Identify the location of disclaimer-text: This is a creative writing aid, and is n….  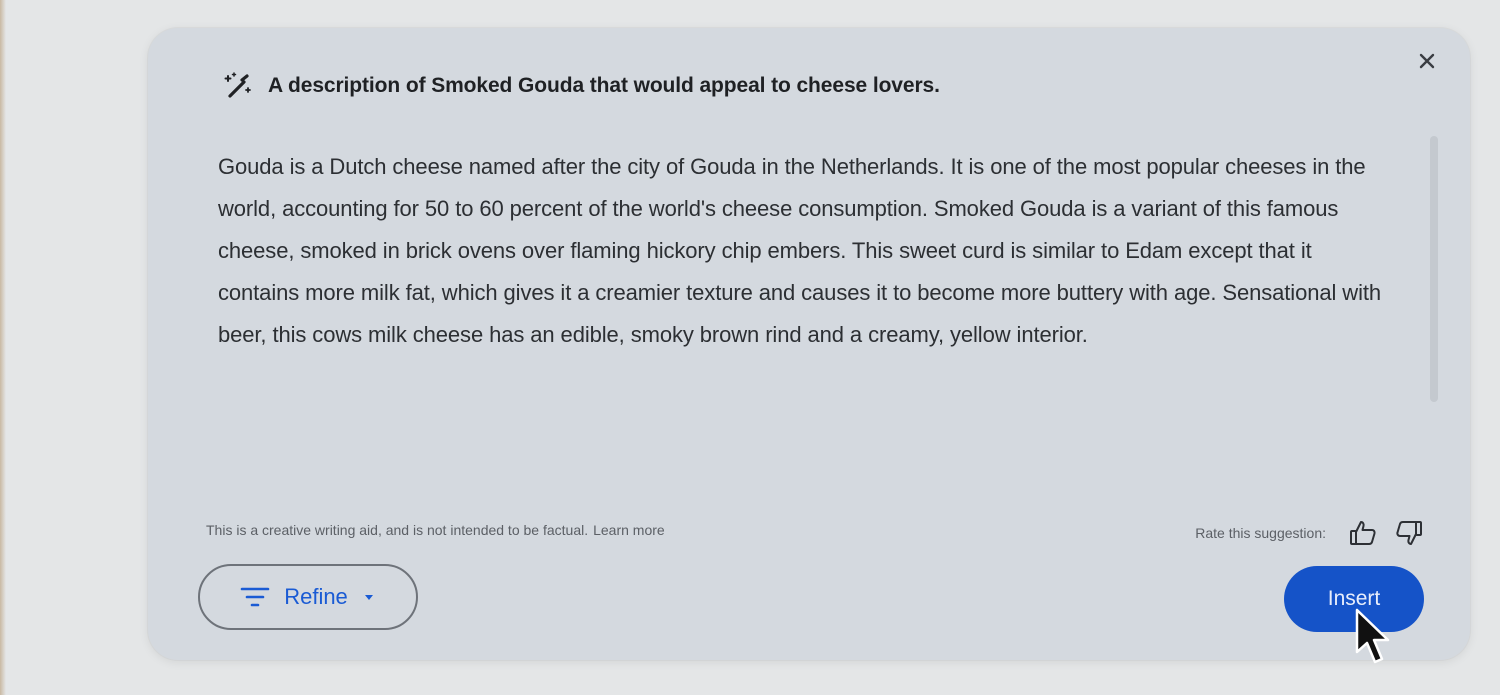
(397, 530).